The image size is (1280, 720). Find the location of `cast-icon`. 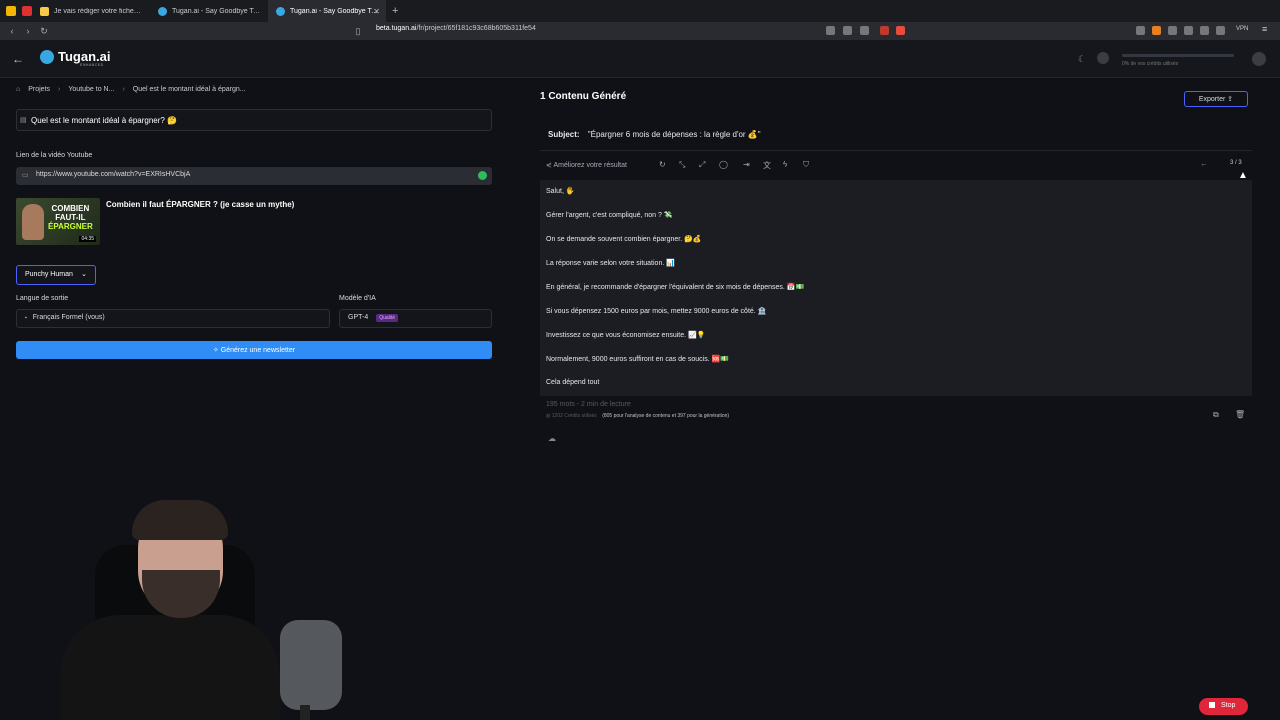

cast-icon is located at coordinates (830, 30).